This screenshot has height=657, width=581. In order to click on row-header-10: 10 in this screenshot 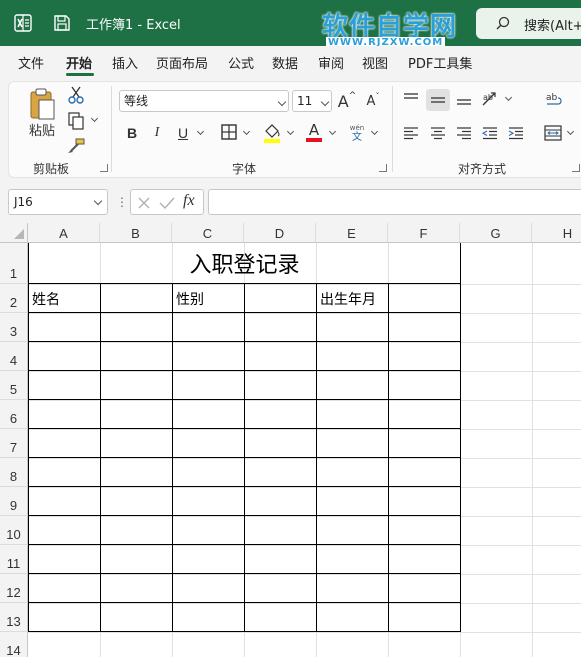, I will do `click(14, 530)`.